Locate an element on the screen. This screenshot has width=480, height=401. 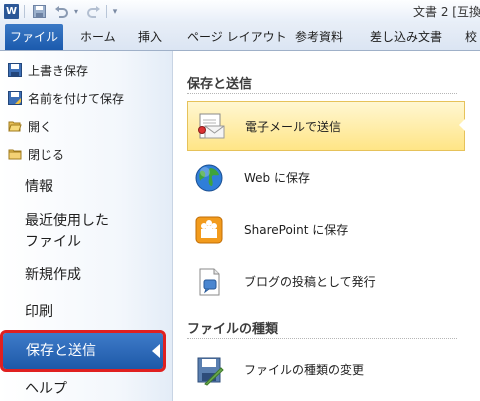
section-title-save-send: 保存と送信 is located at coordinates (220, 84).